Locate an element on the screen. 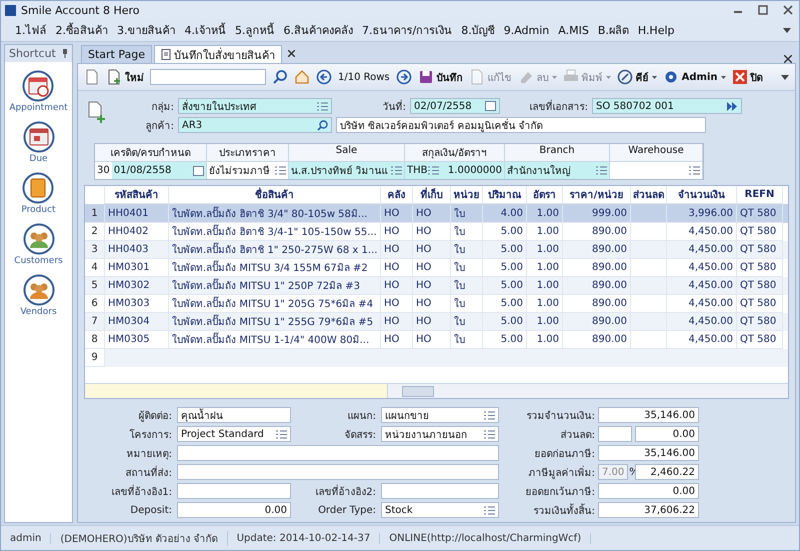 The image size is (800, 551). table-row: 3 HH0403 ใบพัดท.ลปั๊มถัง ฮิตาชิ 1" 250-275W 68 x 1... HO HO ใบ 5.00 1.00 890.00 4,450.00 QT 580 is located at coordinates (436, 250).